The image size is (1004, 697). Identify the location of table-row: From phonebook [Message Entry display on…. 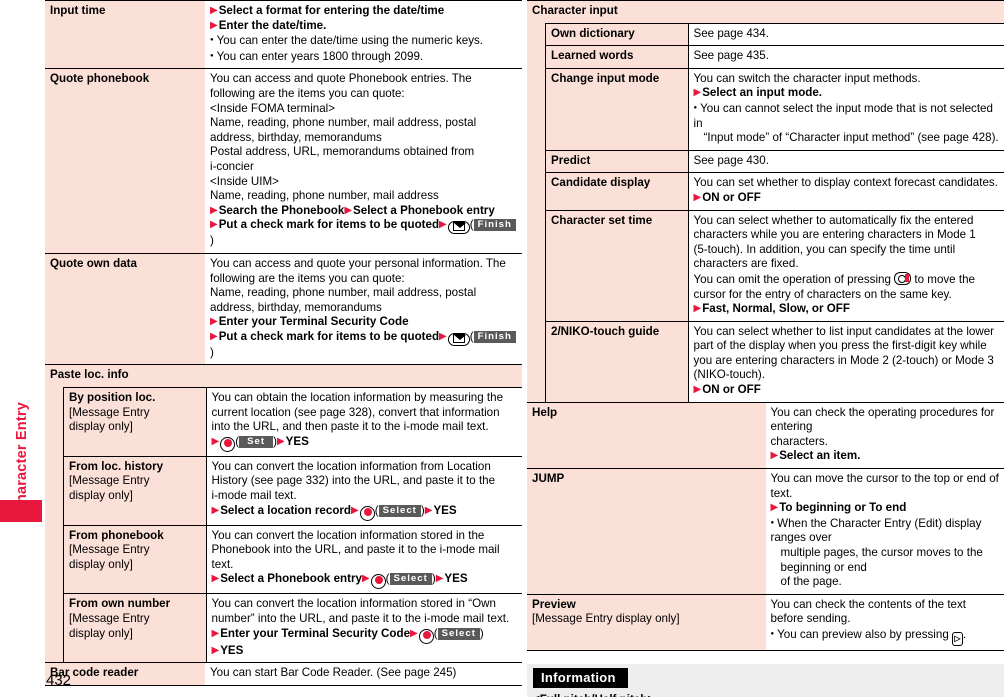
(293, 559).